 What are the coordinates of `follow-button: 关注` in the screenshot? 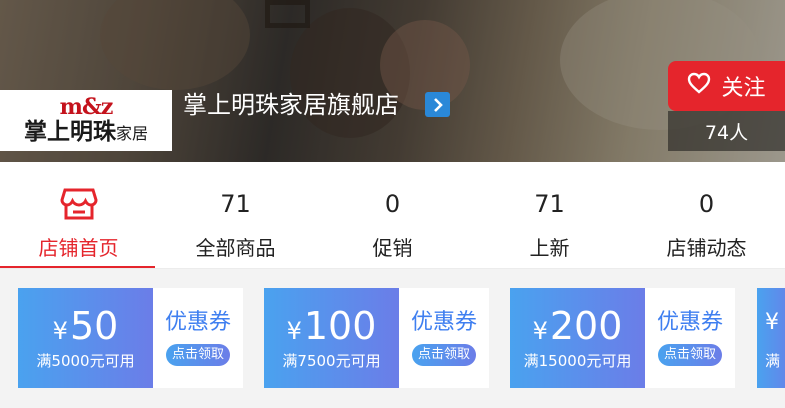 It's located at (726, 86).